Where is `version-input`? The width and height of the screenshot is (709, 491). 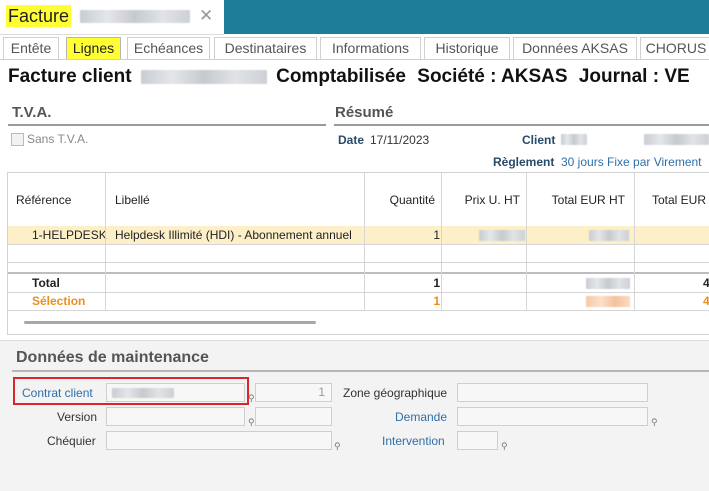 version-input is located at coordinates (175, 416).